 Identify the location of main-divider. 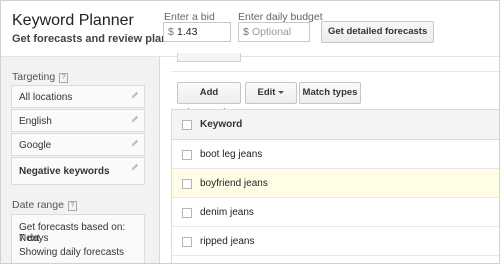
(335, 71).